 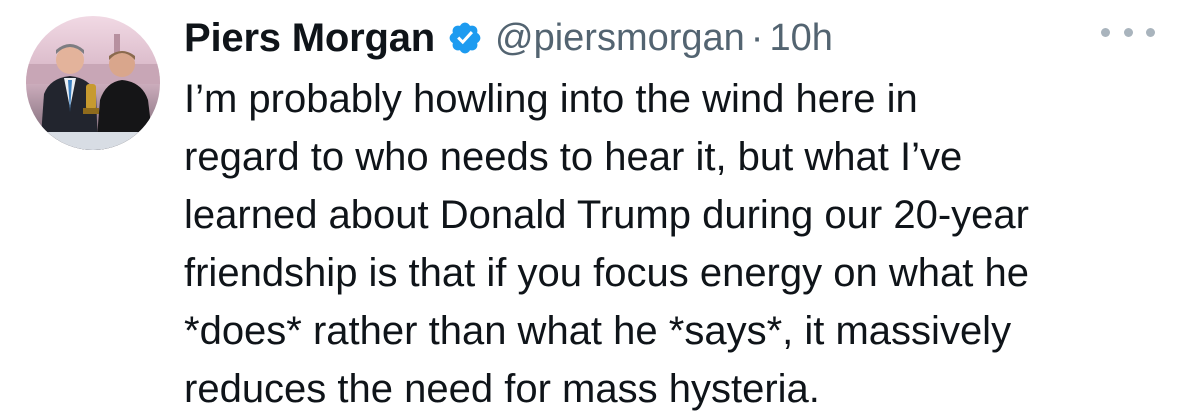 I want to click on tweet-header: Piers Morgan @piersmorgan · 10h, so click(x=508, y=38).